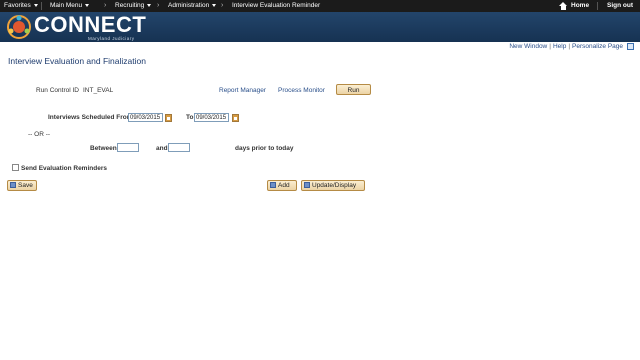 The image size is (640, 360). Describe the element at coordinates (179, 147) in the screenshot. I see `and-days-field` at that location.